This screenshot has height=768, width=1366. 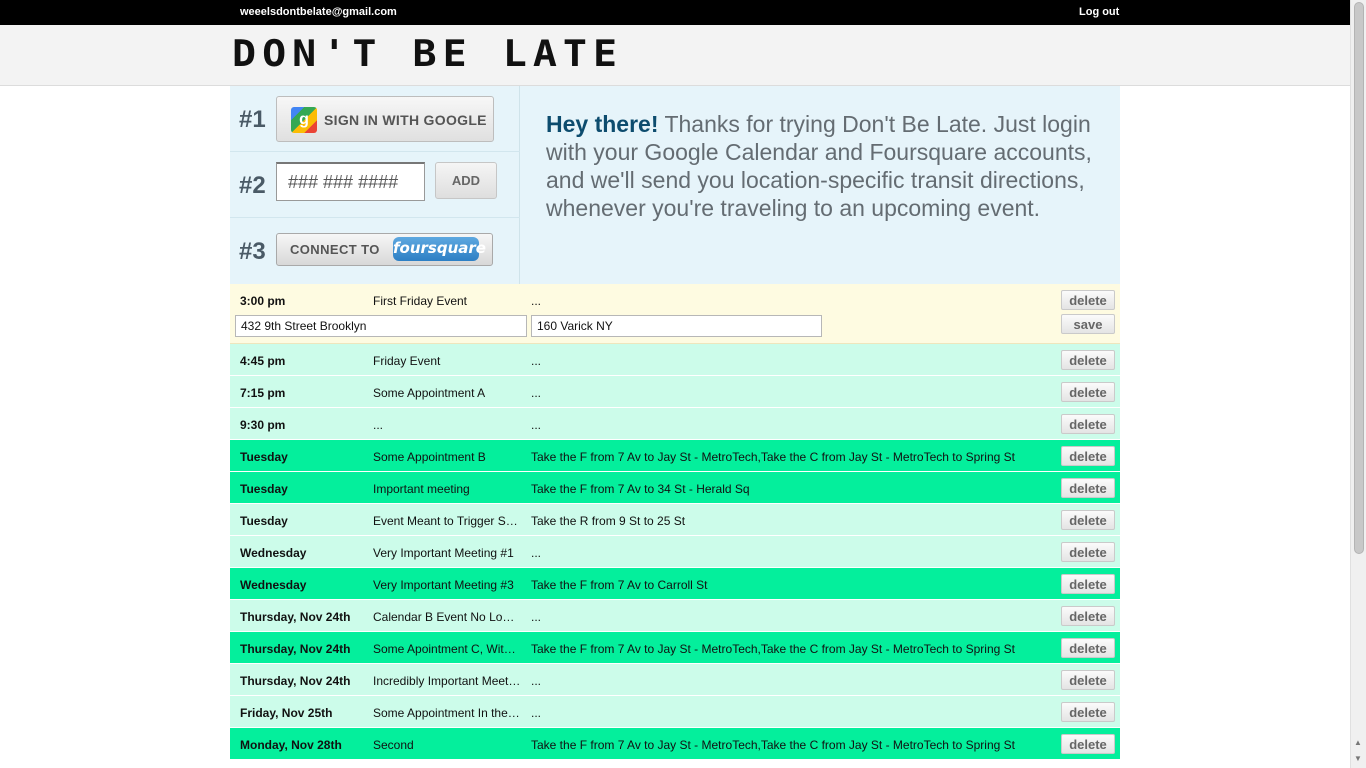 What do you see at coordinates (263, 301) in the screenshot?
I see `event-time: 3:00 pm` at bounding box center [263, 301].